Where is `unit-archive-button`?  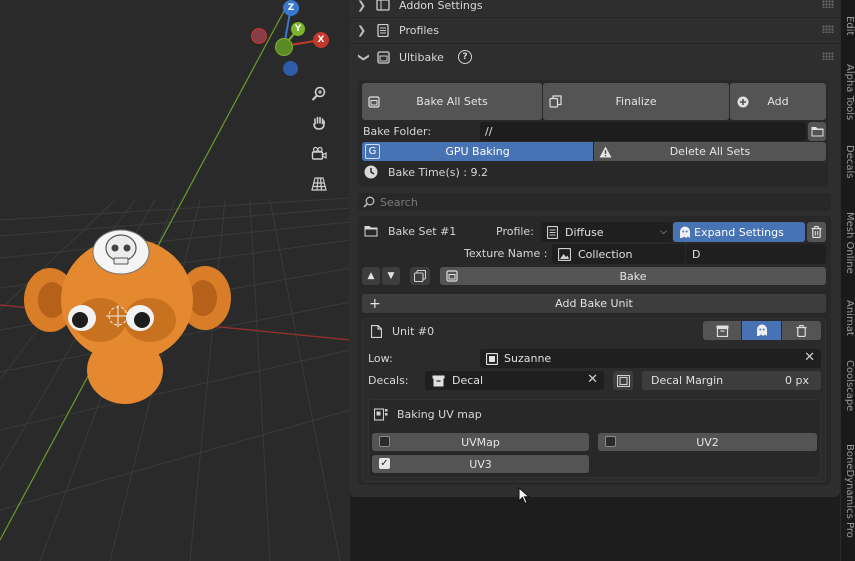 unit-archive-button is located at coordinates (722, 330).